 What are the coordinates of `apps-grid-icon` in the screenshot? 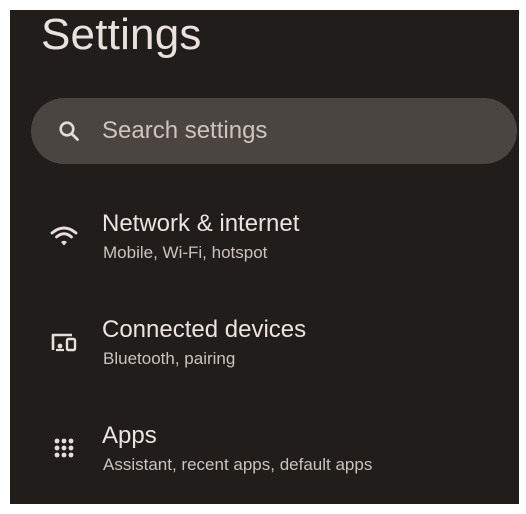 It's located at (64, 448).